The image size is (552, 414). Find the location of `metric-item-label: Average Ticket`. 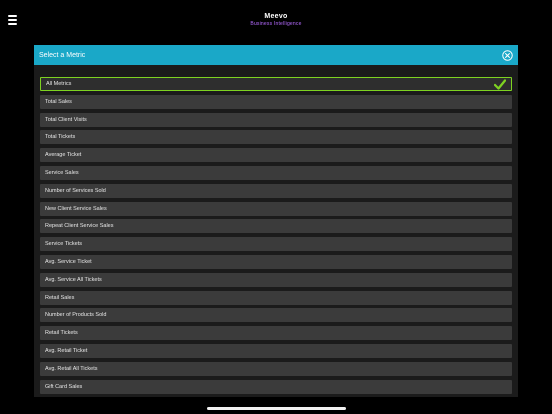

metric-item-label: Average Ticket is located at coordinates (63, 155).